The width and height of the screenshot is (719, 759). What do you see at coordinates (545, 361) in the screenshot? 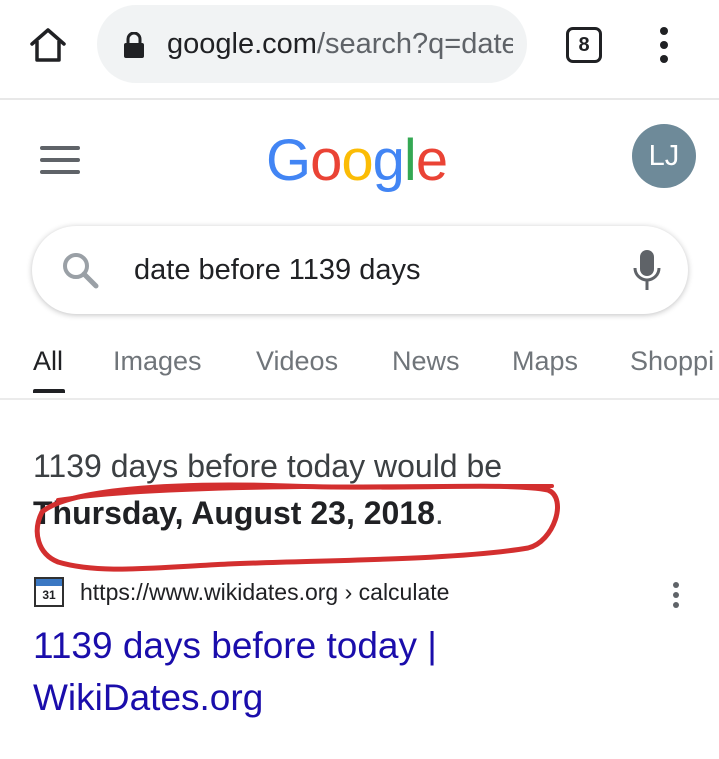
I see `tab-maps: Maps` at bounding box center [545, 361].